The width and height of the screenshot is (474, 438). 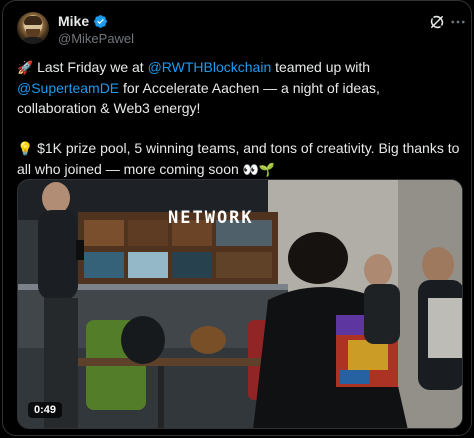 What do you see at coordinates (210, 67) in the screenshot?
I see `mention-rwthblockchain: @RWTHBlockchain` at bounding box center [210, 67].